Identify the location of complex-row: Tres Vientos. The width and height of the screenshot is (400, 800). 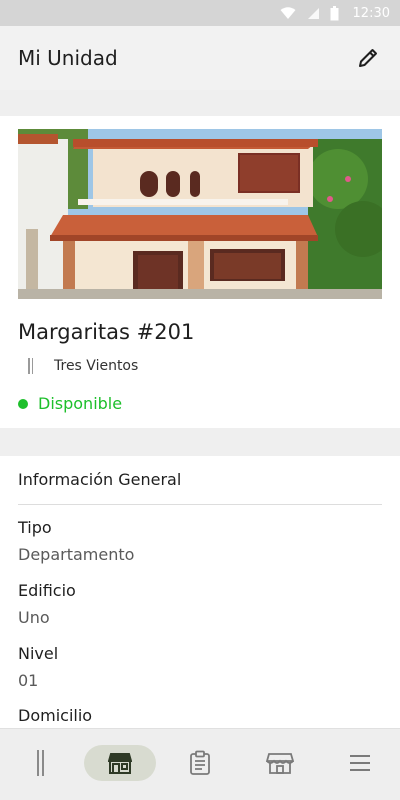
(78, 366).